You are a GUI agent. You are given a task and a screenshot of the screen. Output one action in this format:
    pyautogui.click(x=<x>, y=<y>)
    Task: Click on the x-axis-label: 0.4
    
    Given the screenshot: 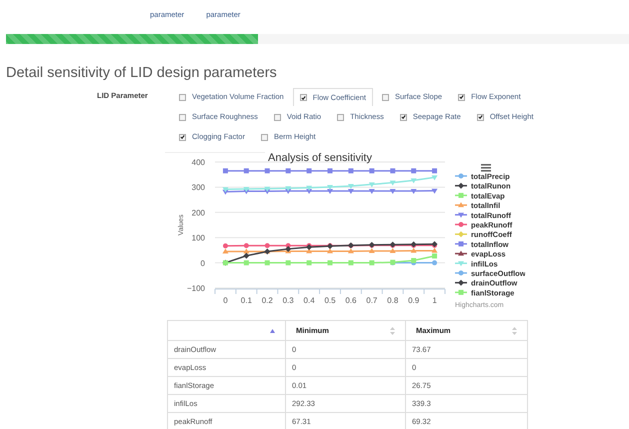 What is the action you would take?
    pyautogui.click(x=309, y=300)
    